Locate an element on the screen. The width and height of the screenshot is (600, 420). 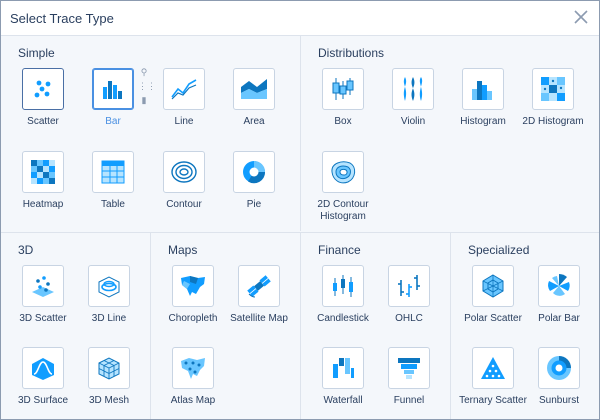
trace-type-choropleth: Choropleth is located at coordinates (193, 295).